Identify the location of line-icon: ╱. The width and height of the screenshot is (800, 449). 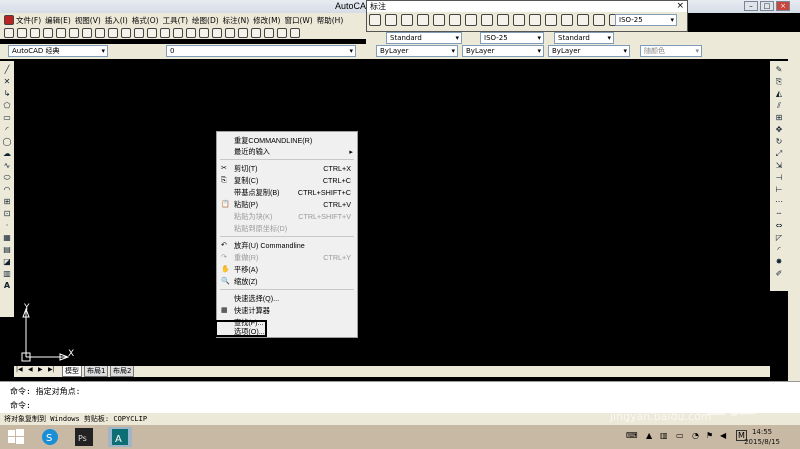
(7, 69).